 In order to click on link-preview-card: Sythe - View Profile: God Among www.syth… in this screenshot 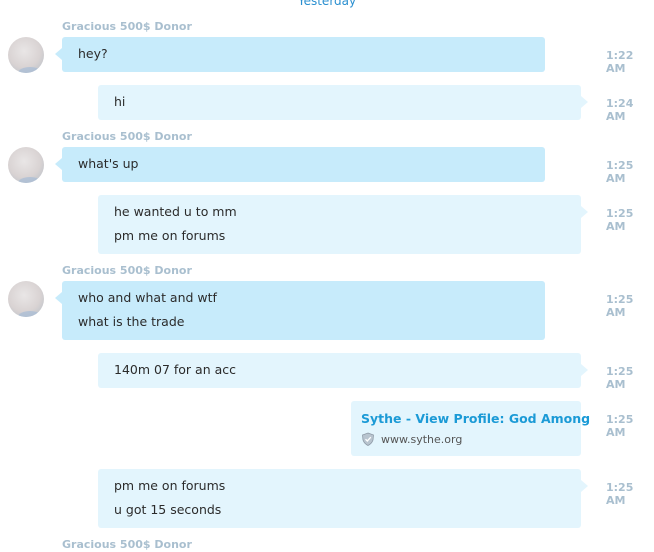, I will do `click(470, 428)`.